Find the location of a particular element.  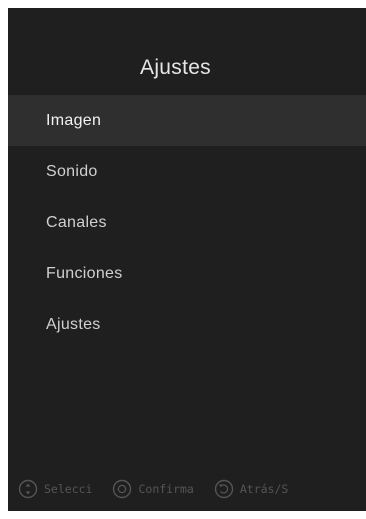

hint-select: Selecci is located at coordinates (55, 489).